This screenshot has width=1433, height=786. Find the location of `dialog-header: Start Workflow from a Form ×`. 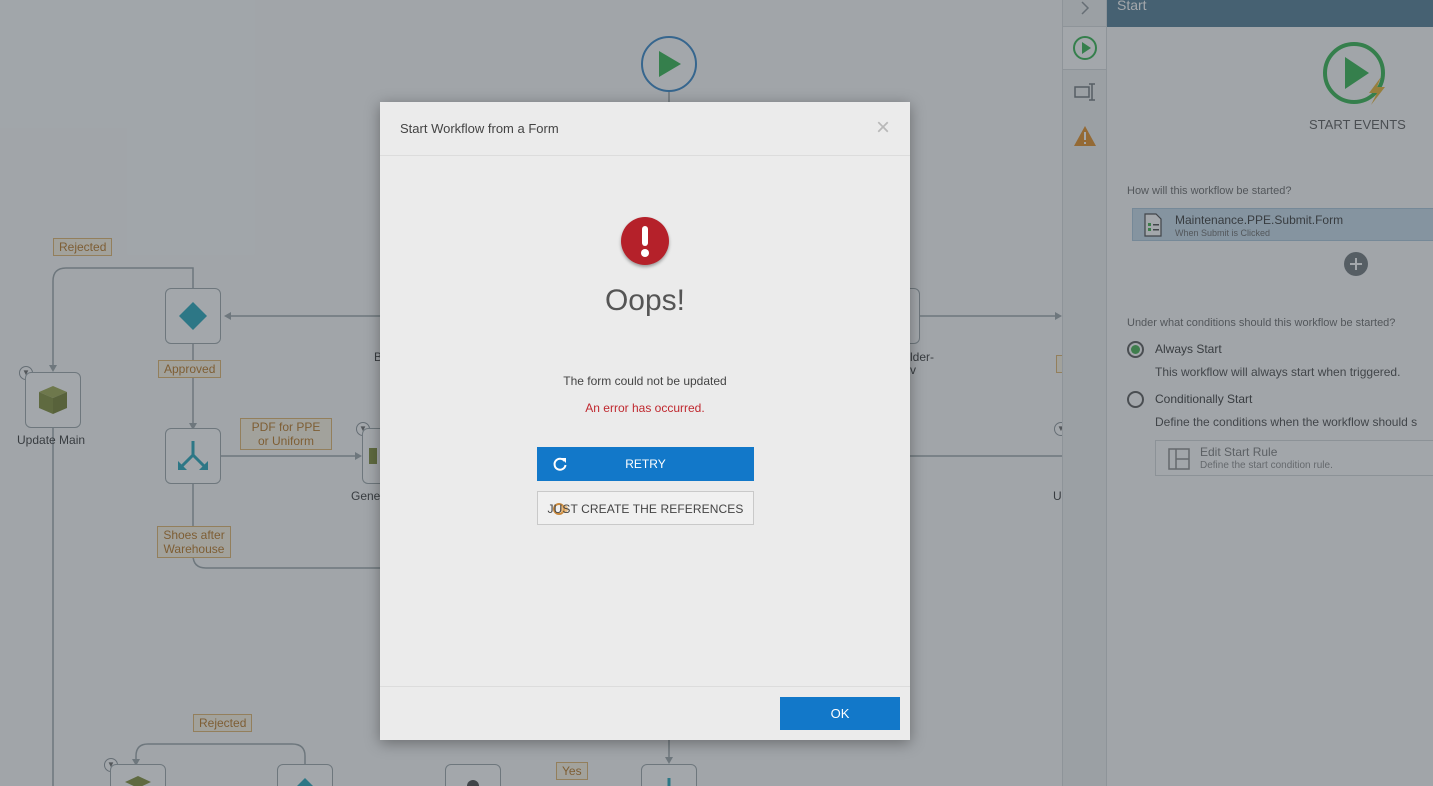

dialog-header: Start Workflow from a Form × is located at coordinates (645, 129).